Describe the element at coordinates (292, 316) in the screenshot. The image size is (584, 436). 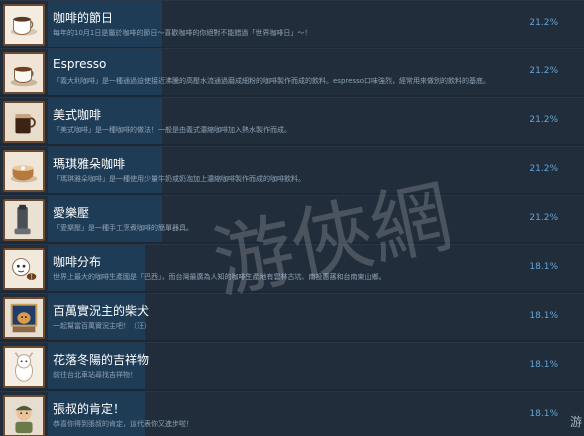
I see `achievement-row: 百萬實況主的柴犬 一起幫當百萬實況主吧！（汪） 18.1%` at that location.